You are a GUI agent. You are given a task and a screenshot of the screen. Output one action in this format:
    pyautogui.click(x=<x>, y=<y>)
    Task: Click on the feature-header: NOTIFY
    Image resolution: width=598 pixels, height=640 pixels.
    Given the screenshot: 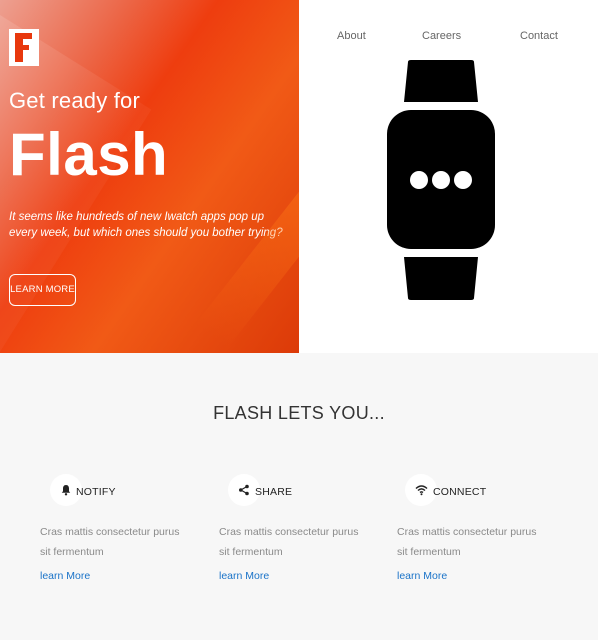 What is the action you would take?
    pyautogui.click(x=125, y=492)
    